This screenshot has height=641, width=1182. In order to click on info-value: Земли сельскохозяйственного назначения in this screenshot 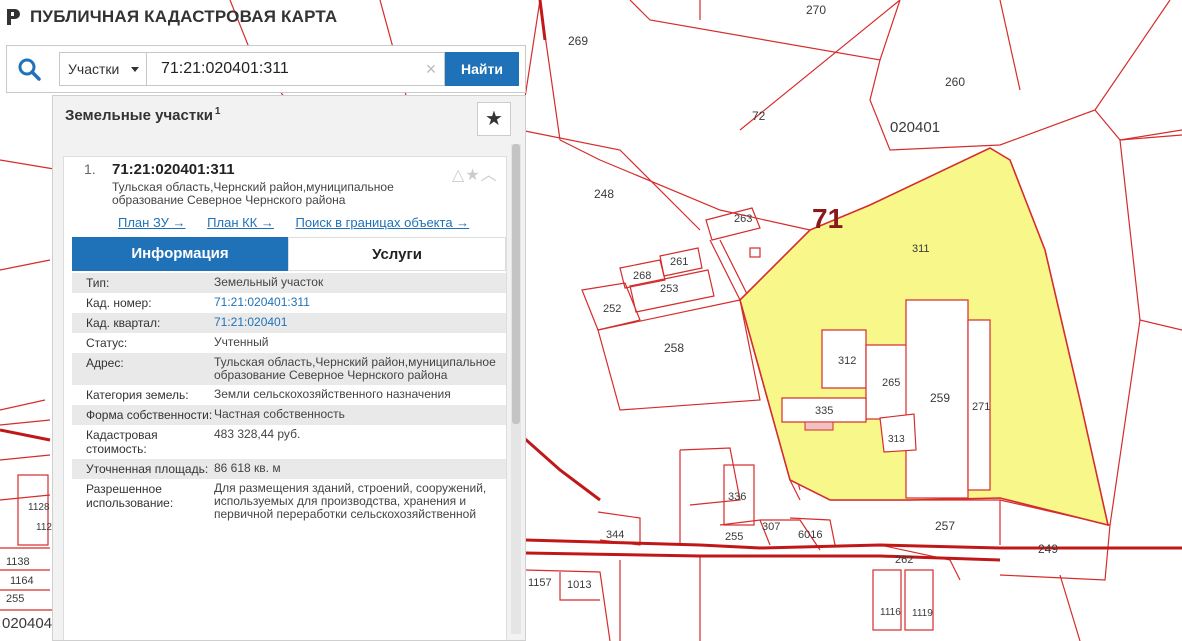, I will do `click(332, 394)`.